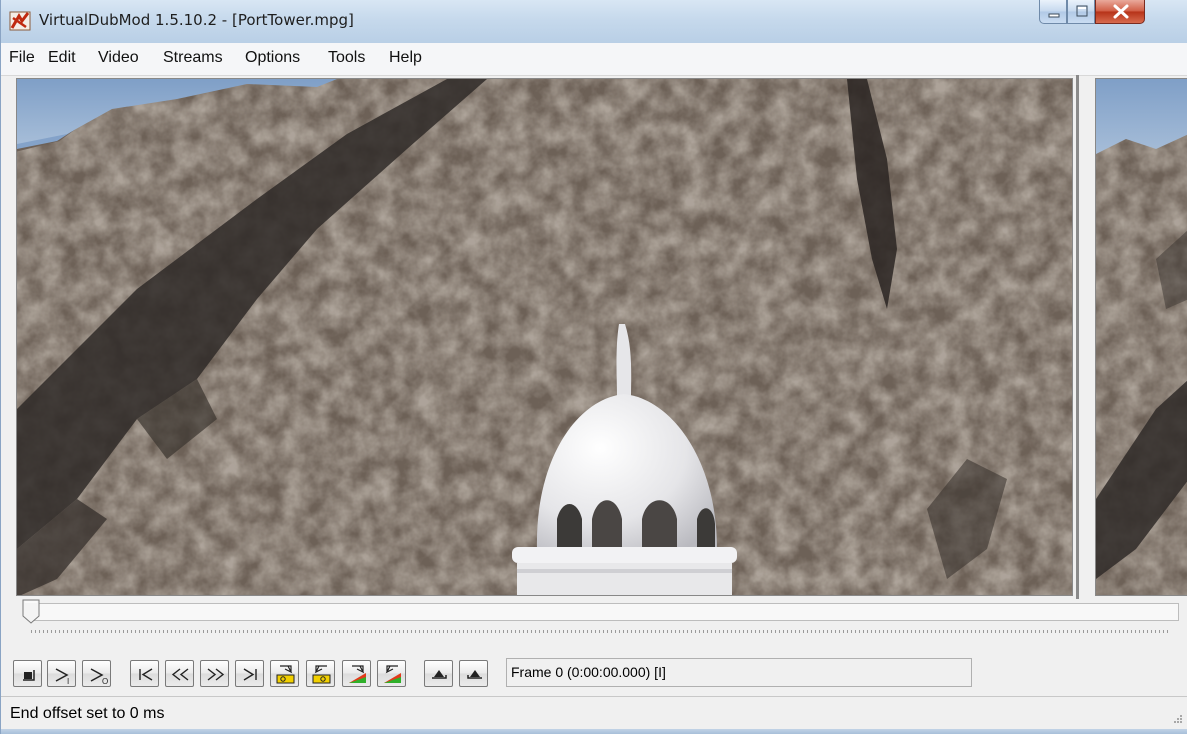  I want to click on mark-out-icon, so click(474, 674).